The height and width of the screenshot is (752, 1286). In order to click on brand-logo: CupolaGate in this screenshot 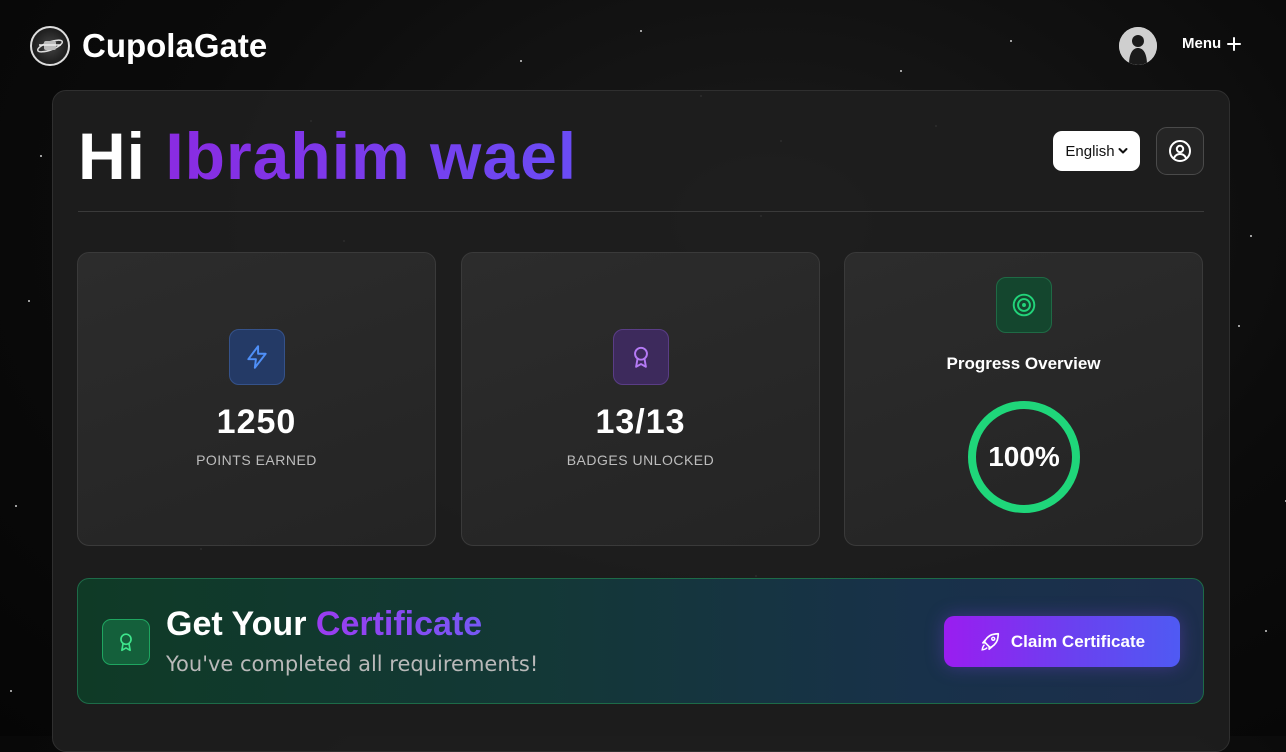, I will do `click(148, 46)`.